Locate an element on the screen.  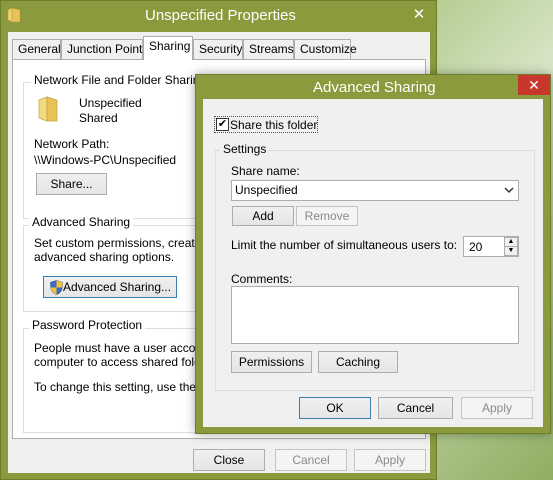
advanced-sharing-titlebar: Advanced Sharing ✕ is located at coordinates (373, 87).